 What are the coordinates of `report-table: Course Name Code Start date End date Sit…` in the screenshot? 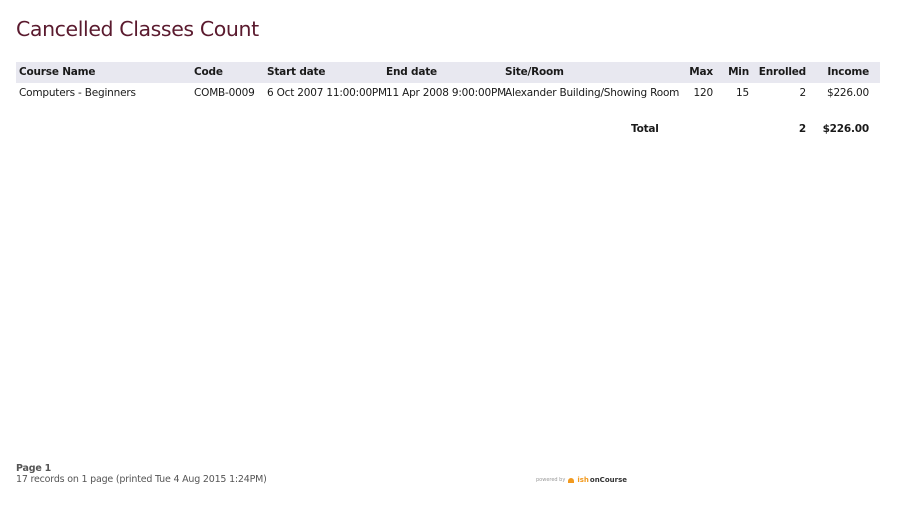 It's located at (448, 101).